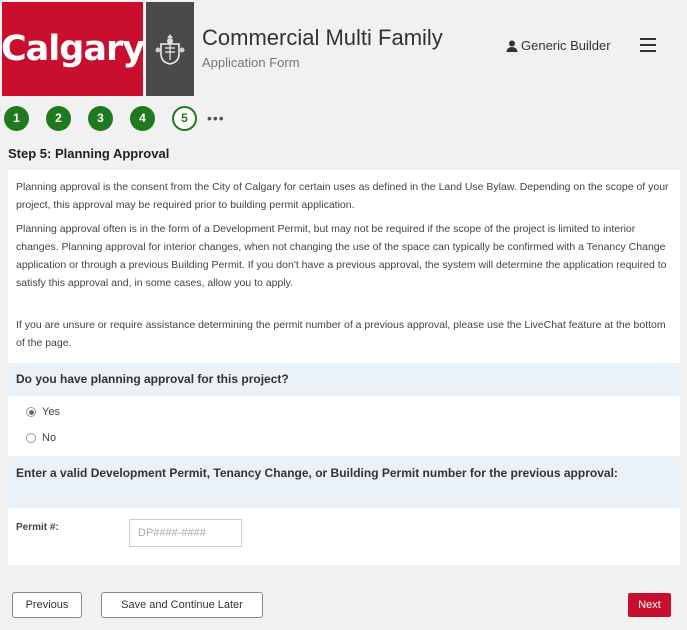 The image size is (687, 630). What do you see at coordinates (649, 605) in the screenshot?
I see `next-button: Next` at bounding box center [649, 605].